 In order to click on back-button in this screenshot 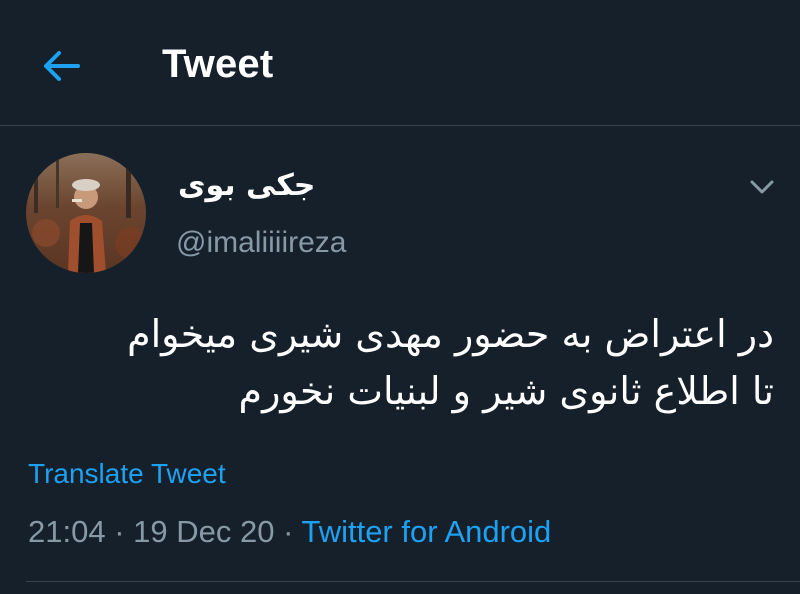, I will do `click(62, 66)`.